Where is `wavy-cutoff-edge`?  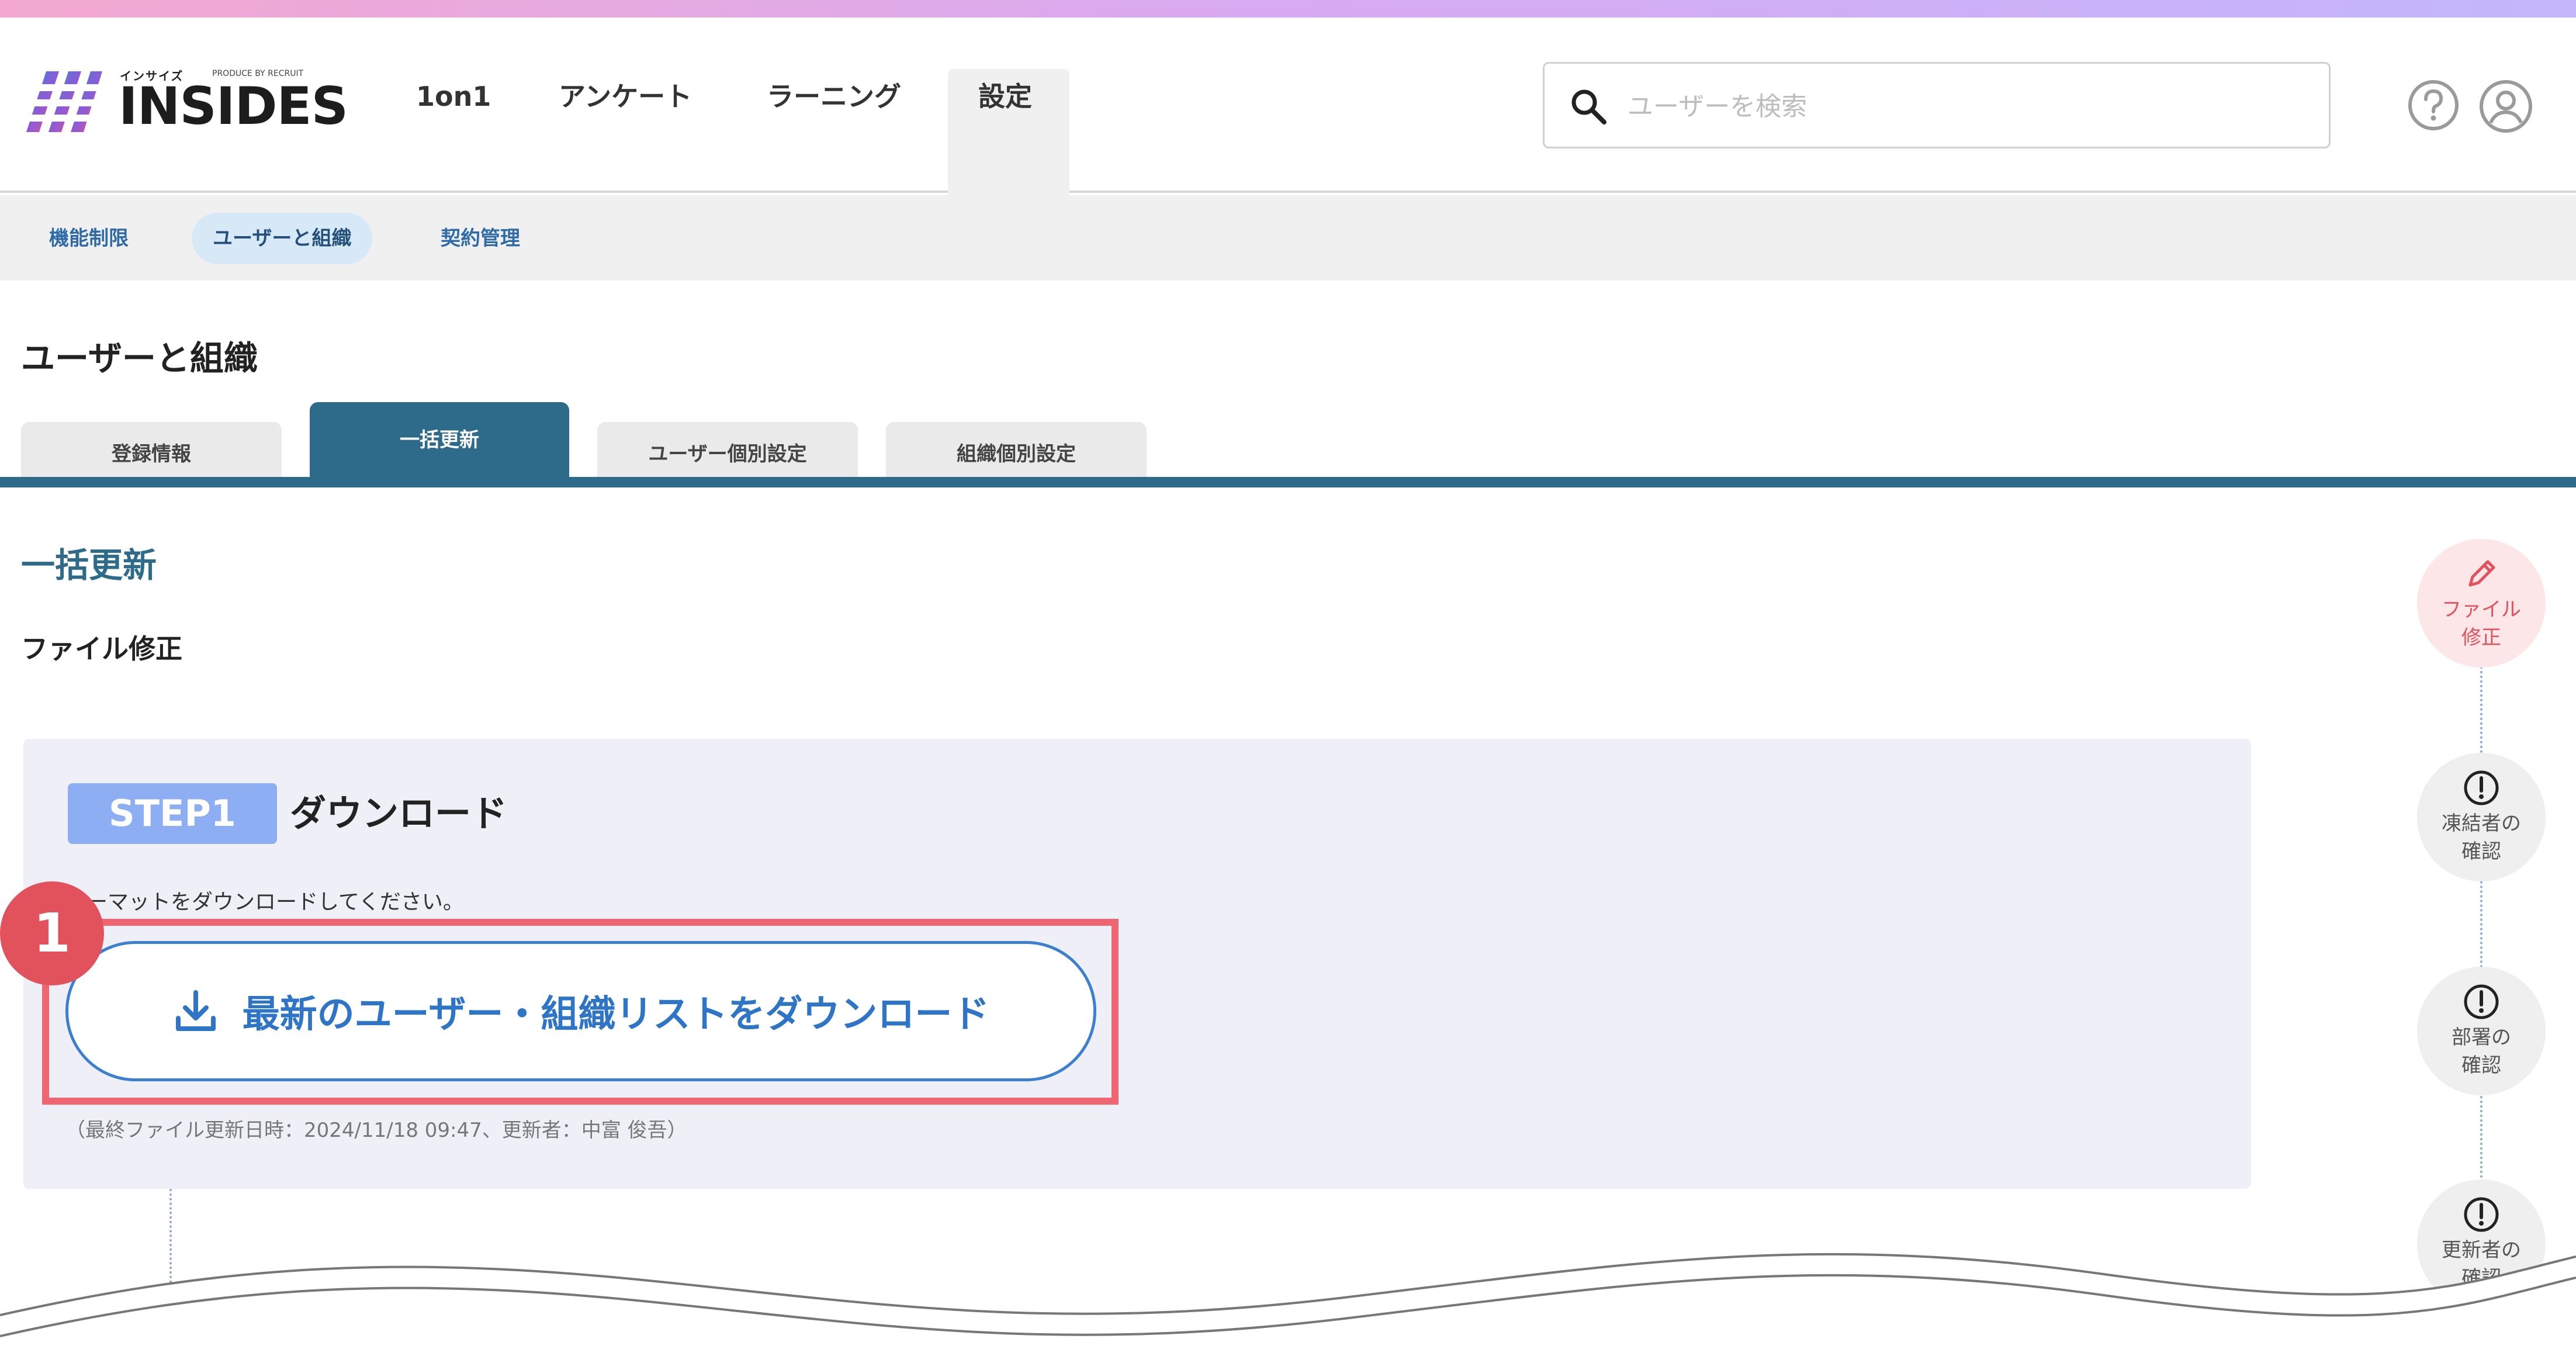
wavy-cutoff-edge is located at coordinates (1288, 1304).